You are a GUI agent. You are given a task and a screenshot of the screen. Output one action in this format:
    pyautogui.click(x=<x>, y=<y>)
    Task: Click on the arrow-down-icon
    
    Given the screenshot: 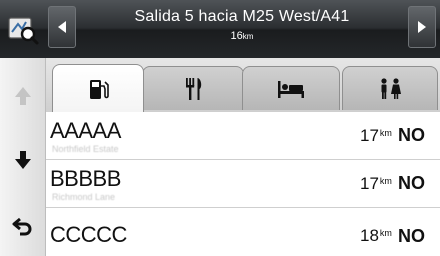 What is the action you would take?
    pyautogui.click(x=23, y=160)
    